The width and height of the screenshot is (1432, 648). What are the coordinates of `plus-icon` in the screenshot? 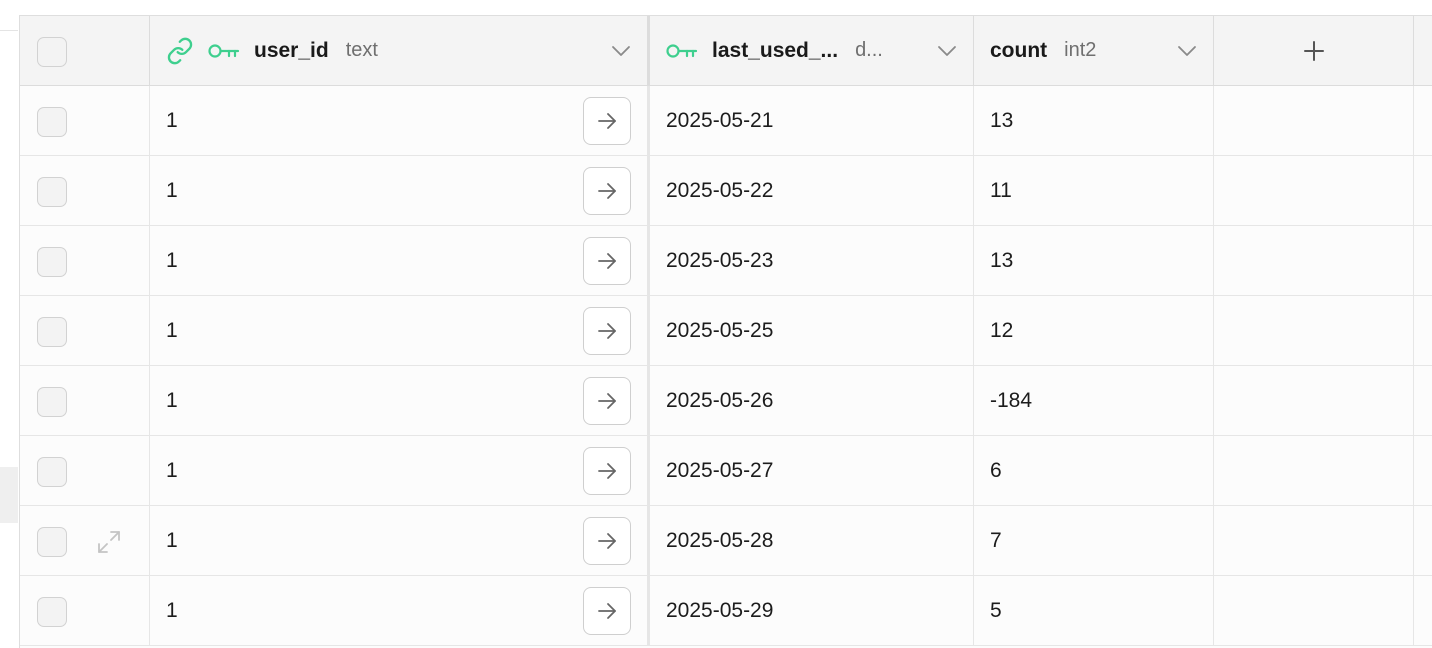 It's located at (1314, 51).